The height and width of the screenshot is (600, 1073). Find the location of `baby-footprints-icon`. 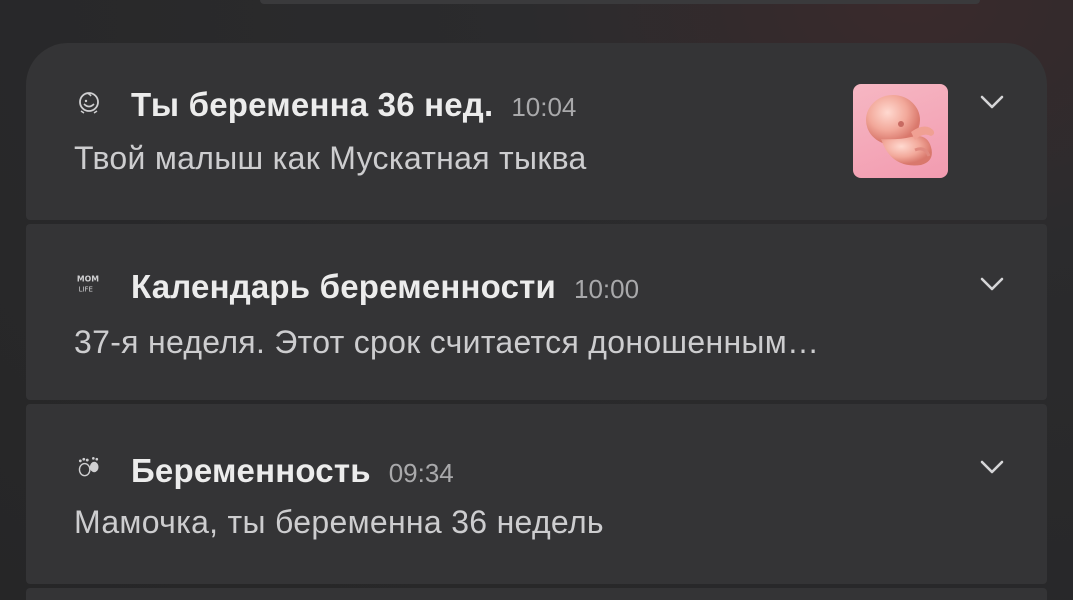

baby-footprints-icon is located at coordinates (89, 467).